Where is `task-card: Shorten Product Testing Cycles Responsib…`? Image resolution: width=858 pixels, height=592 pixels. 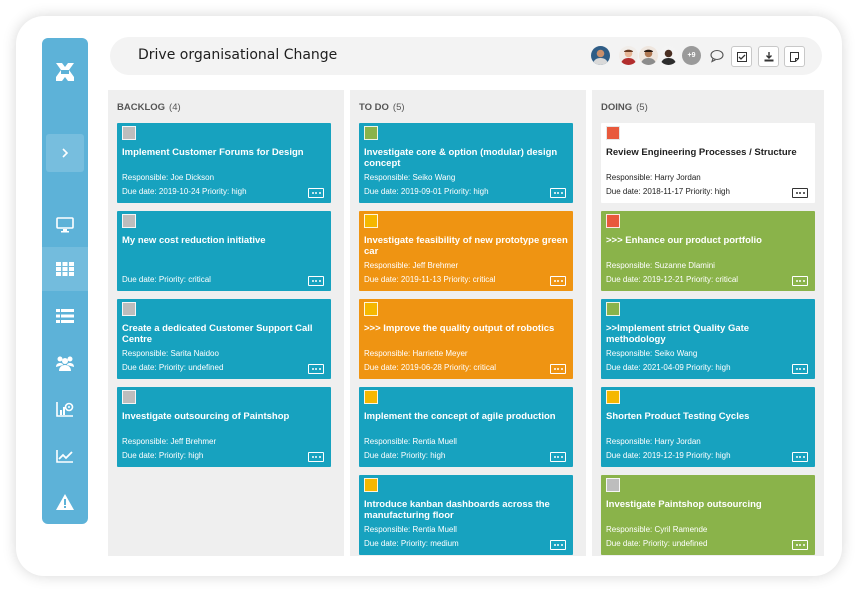 task-card: Shorten Product Testing Cycles Responsib… is located at coordinates (708, 427).